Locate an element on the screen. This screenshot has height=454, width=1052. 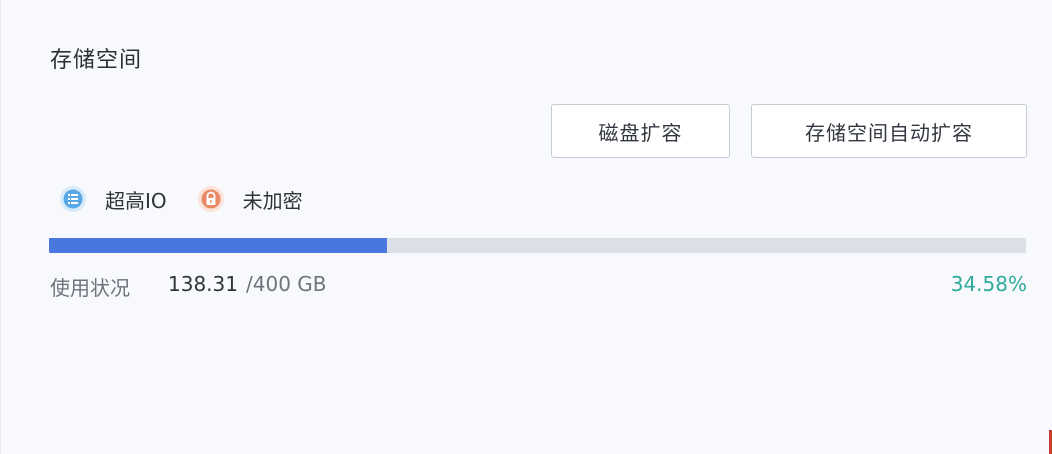
storage-auto-expand-button: 存储空间自动扩容 is located at coordinates (889, 131).